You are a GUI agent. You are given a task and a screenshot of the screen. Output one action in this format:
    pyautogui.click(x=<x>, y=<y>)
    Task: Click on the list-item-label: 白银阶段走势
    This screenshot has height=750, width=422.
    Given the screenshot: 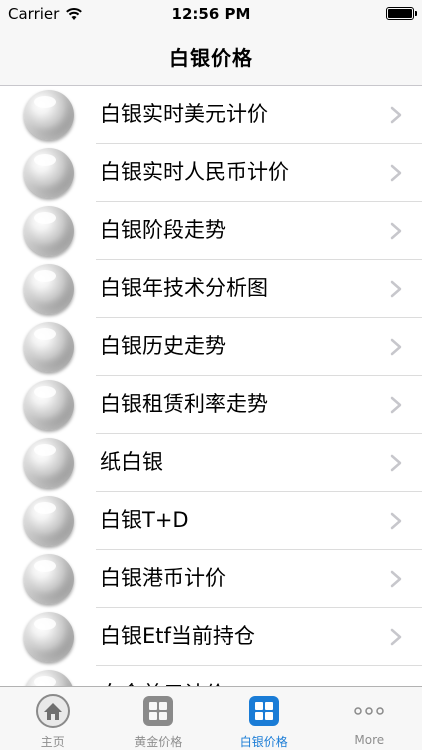 What is the action you would take?
    pyautogui.click(x=163, y=230)
    